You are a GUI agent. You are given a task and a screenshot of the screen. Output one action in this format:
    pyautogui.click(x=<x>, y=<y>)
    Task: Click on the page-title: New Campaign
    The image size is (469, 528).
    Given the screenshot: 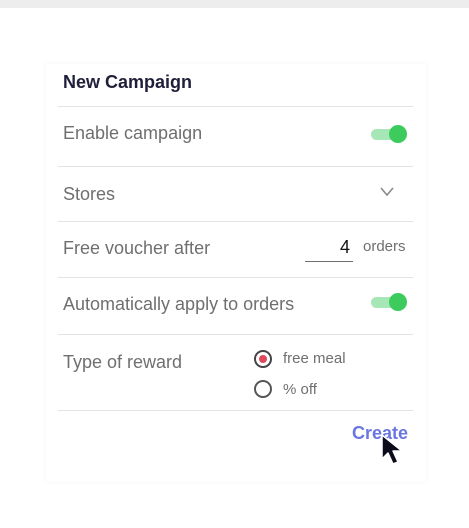 What is the action you would take?
    pyautogui.click(x=128, y=82)
    